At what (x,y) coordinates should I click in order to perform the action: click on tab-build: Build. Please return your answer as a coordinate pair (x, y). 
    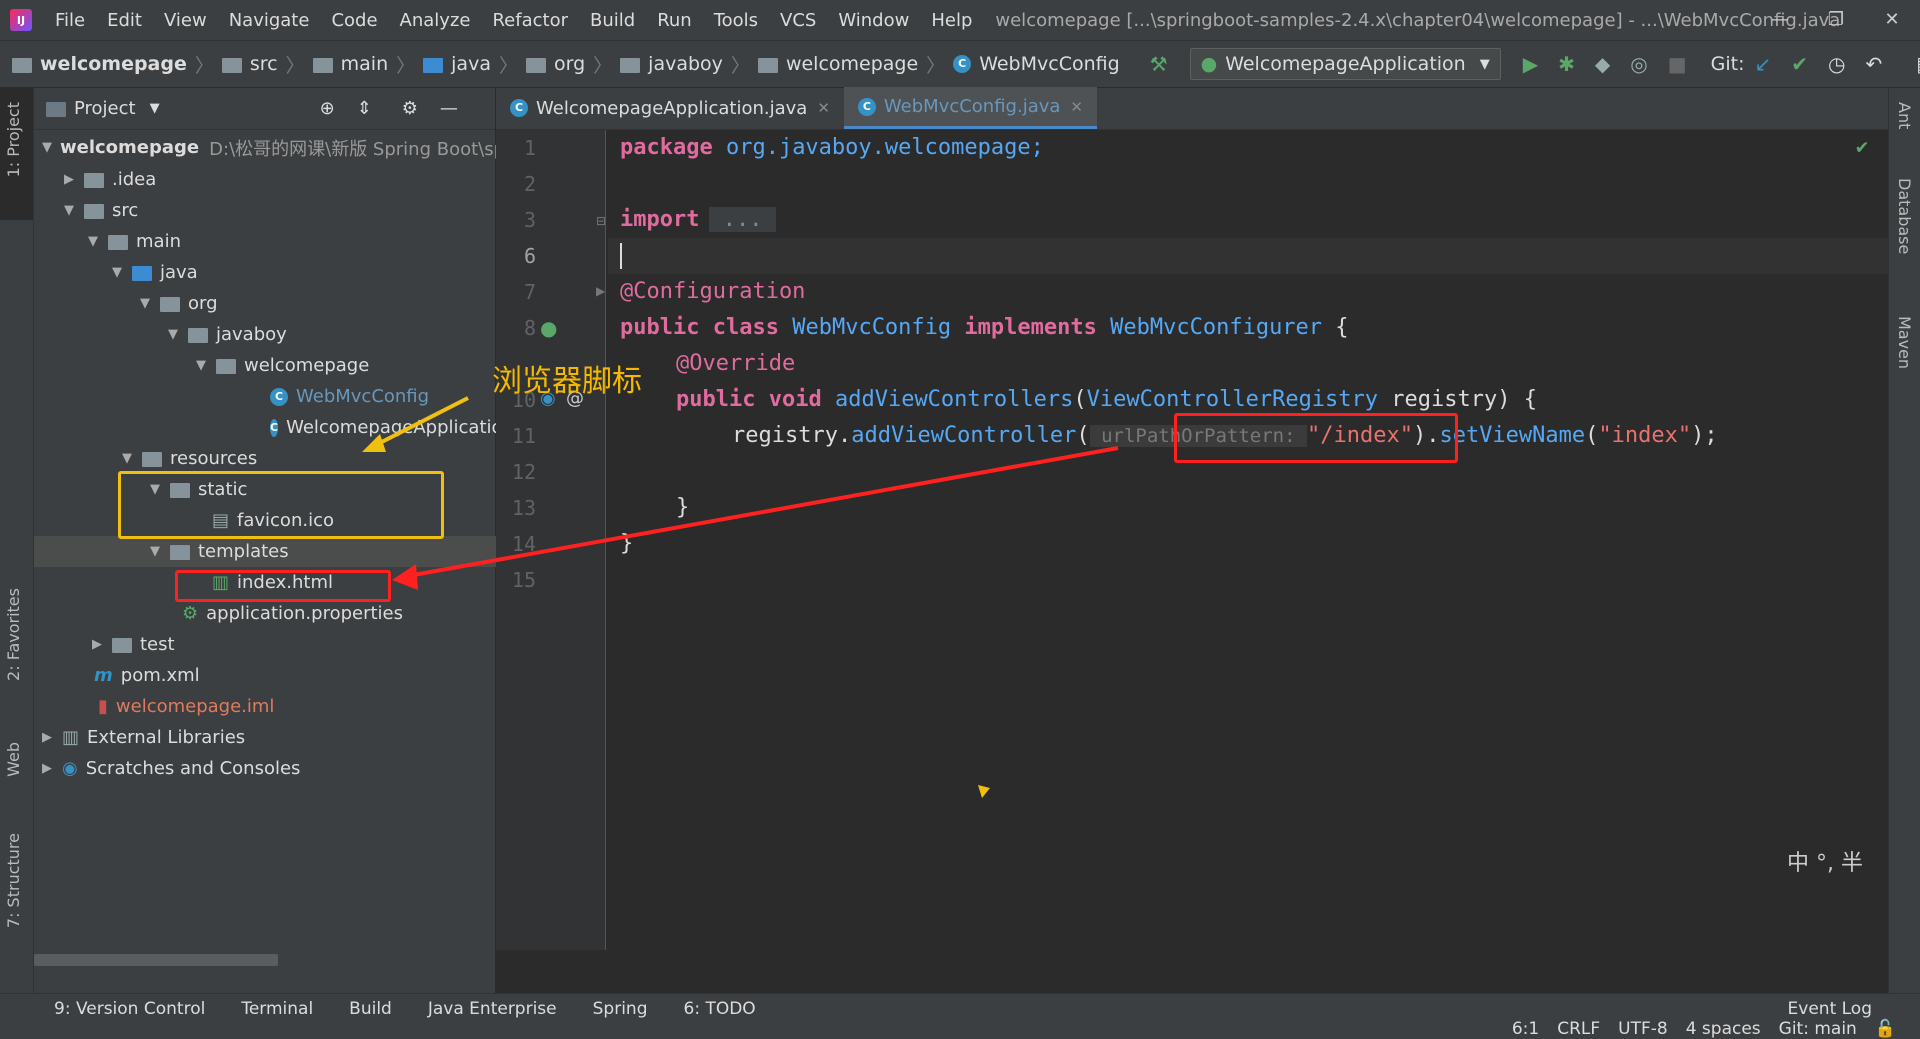
    Looking at the image, I should click on (370, 1009).